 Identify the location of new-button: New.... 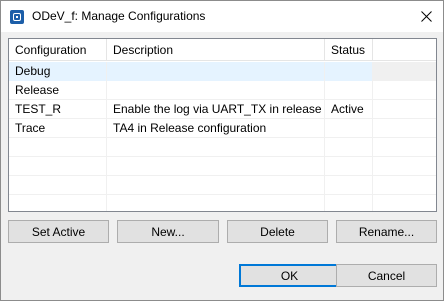
(168, 231).